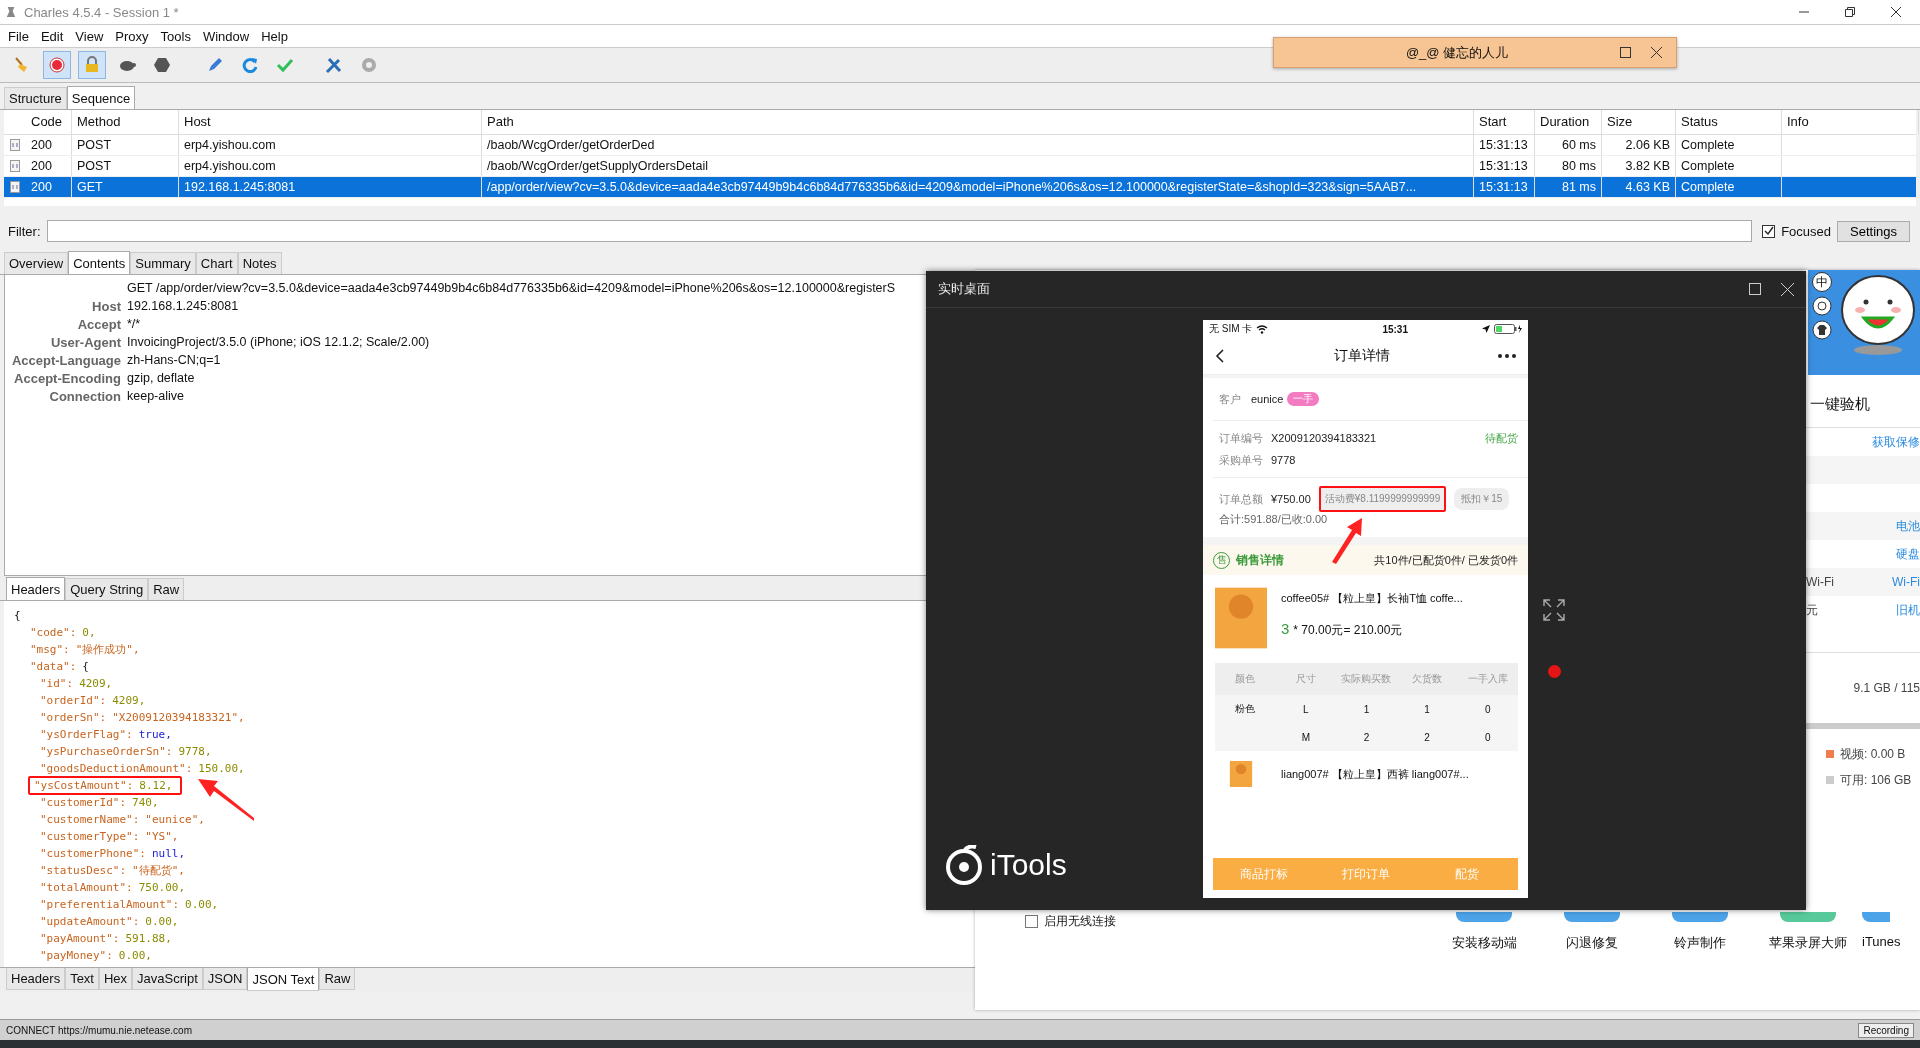  Describe the element at coordinates (134, 36) in the screenshot. I see `menu-item: Proxy` at that location.